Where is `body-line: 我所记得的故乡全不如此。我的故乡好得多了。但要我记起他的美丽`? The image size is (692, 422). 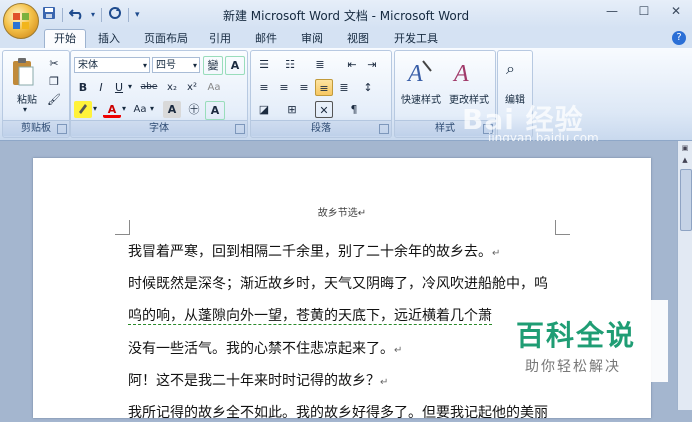 body-line: 我所记得的故乡全不如此。我的故乡好得多了。但要我记起他的美丽 is located at coordinates (338, 413).